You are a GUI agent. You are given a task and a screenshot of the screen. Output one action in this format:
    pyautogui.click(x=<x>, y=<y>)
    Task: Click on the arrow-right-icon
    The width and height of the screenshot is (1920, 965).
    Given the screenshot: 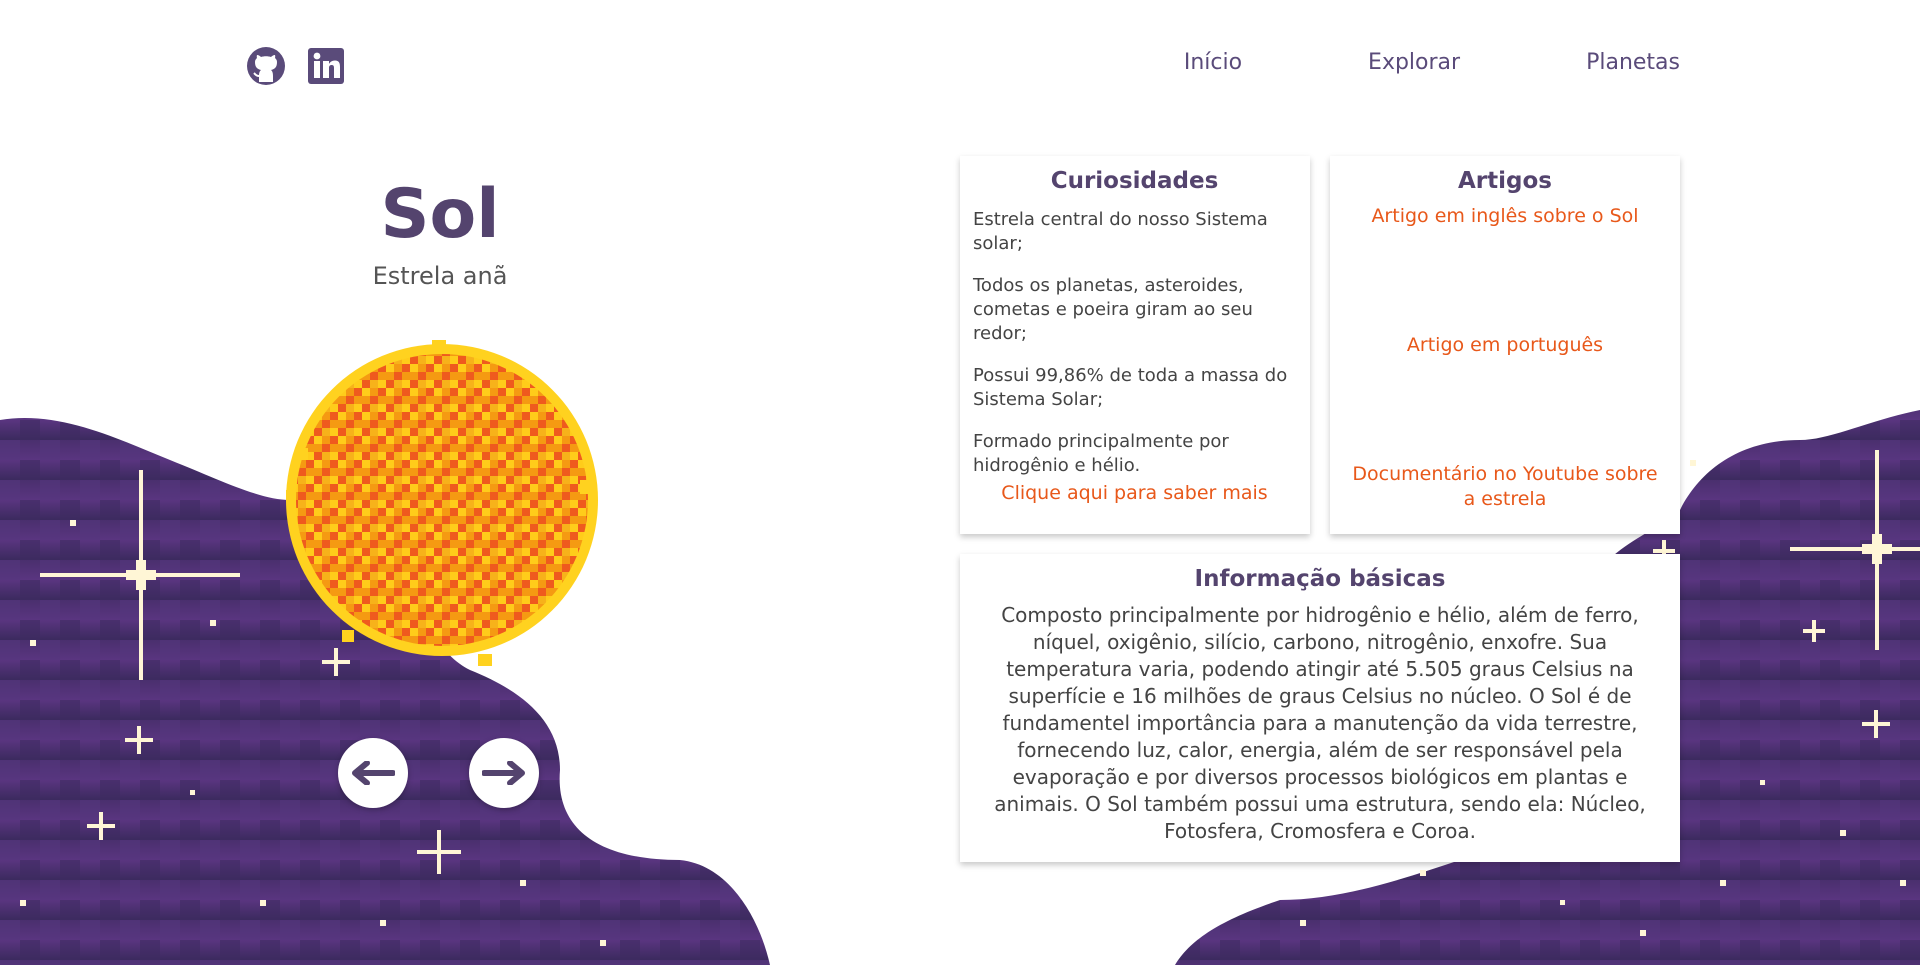 What is the action you would take?
    pyautogui.click(x=503, y=773)
    